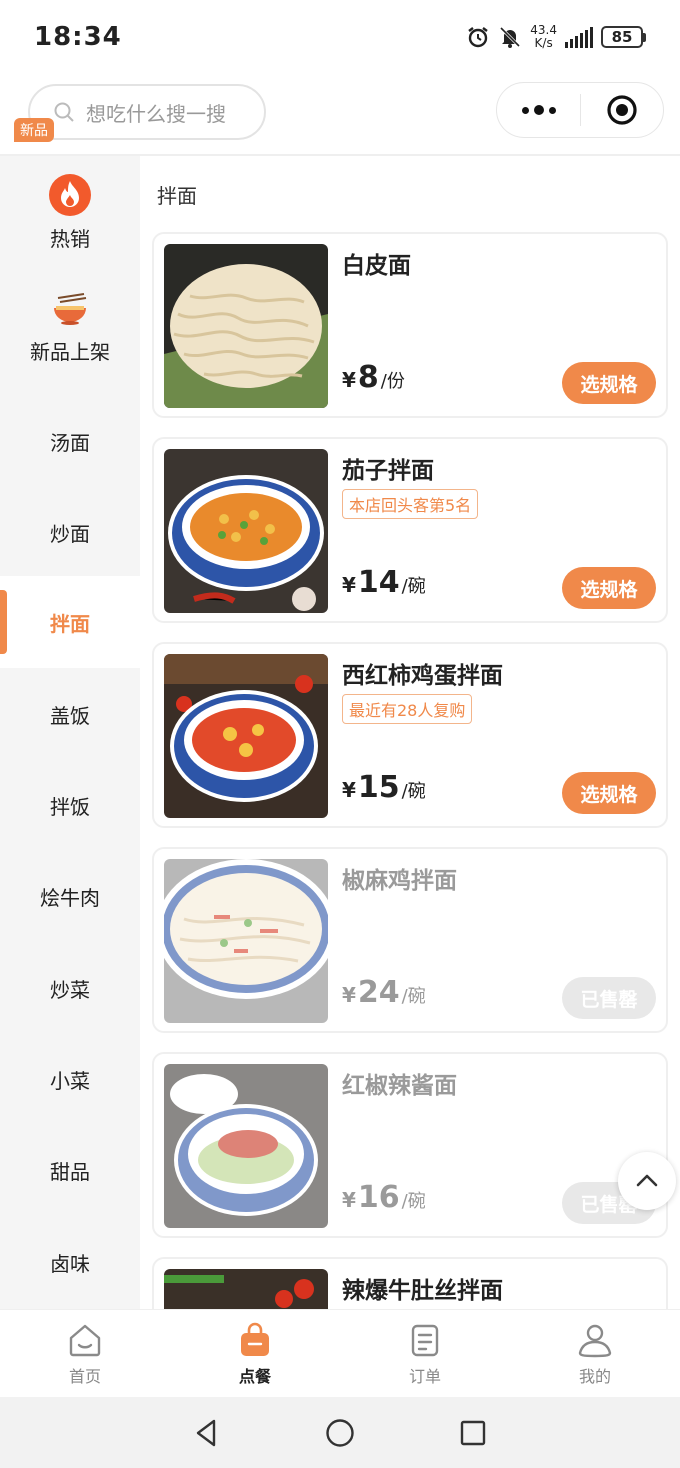 Image resolution: width=680 pixels, height=1468 pixels. What do you see at coordinates (392, 381) in the screenshot?
I see `price-unit: /份` at bounding box center [392, 381].